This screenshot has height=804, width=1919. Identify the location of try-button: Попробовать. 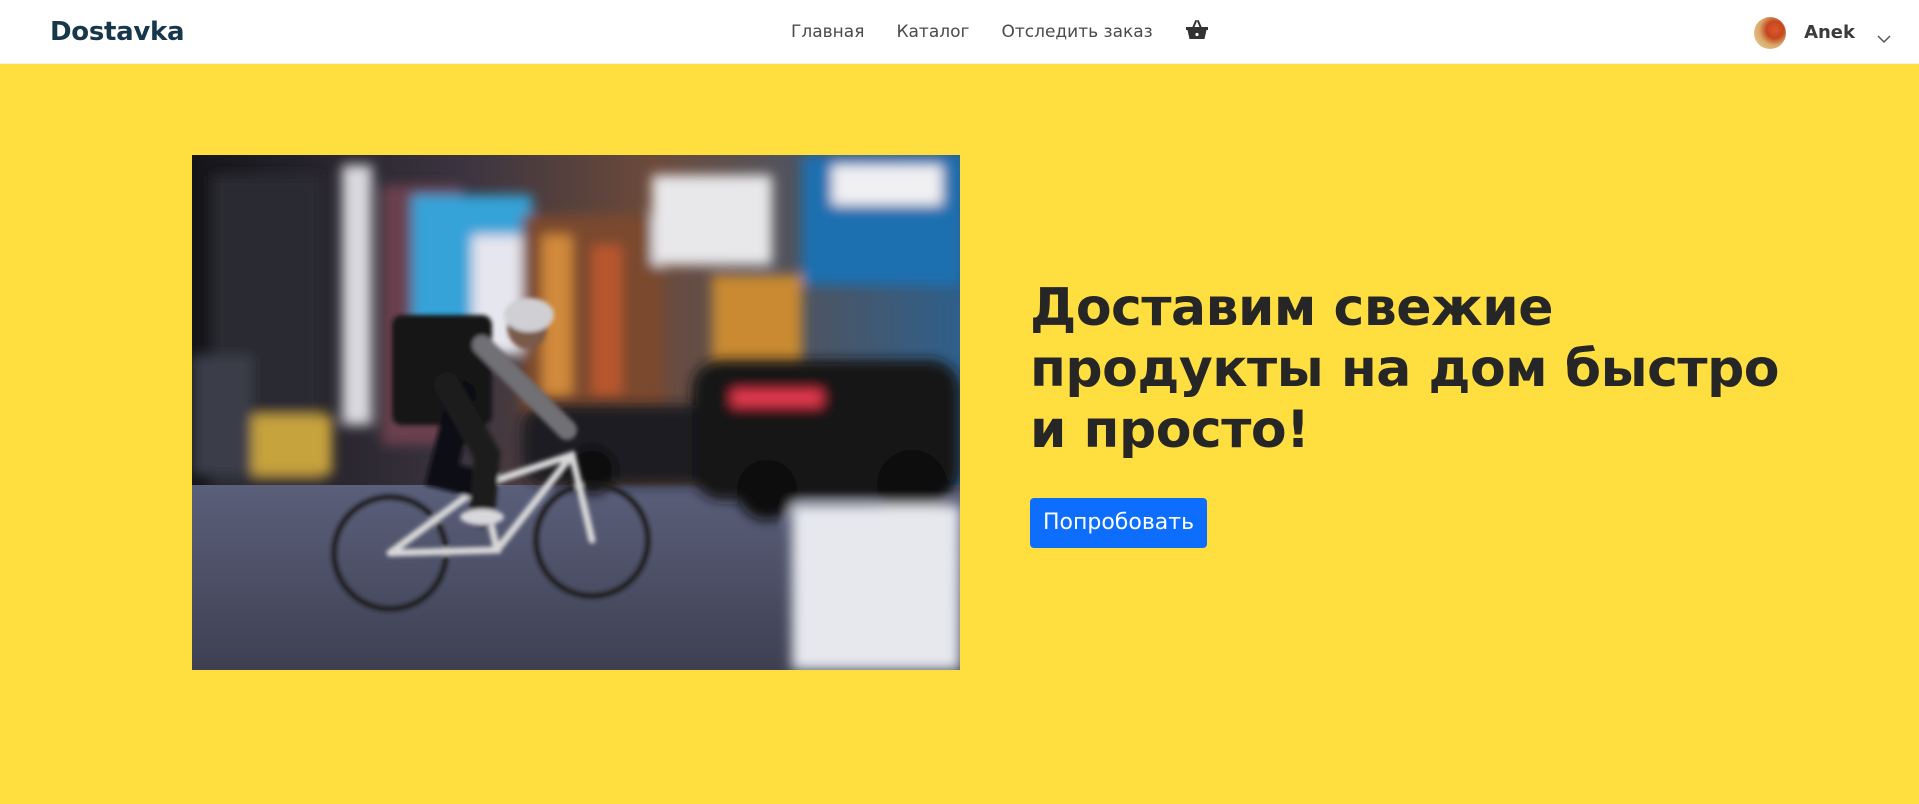
(1119, 523).